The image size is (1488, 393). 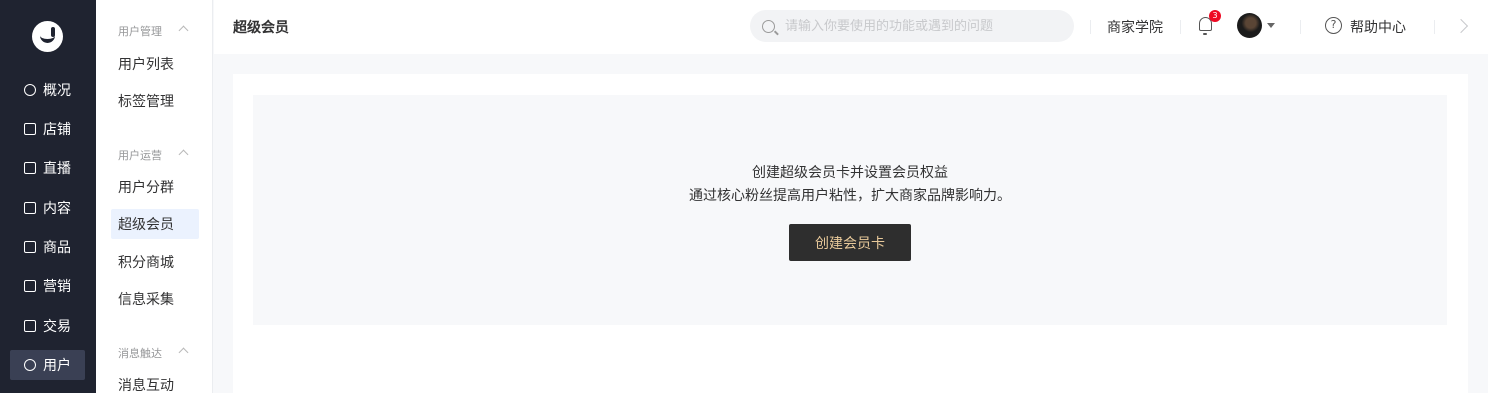 I want to click on nav-item-transactions: 交易, so click(x=47, y=326).